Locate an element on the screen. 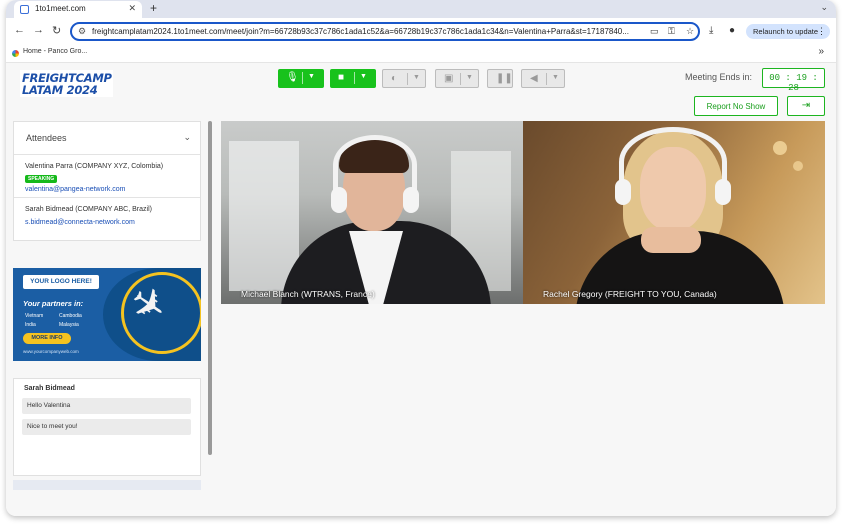 The image size is (842, 525). chat-message: Nice to meet you! is located at coordinates (106, 427).